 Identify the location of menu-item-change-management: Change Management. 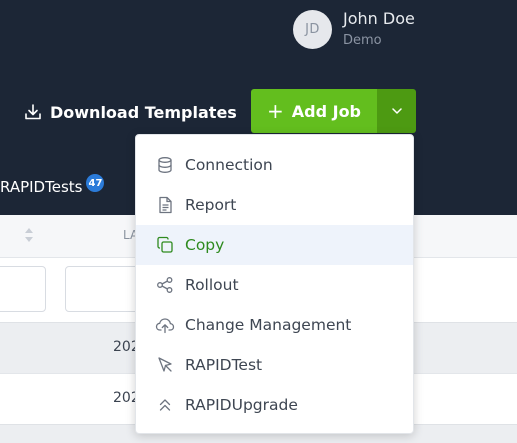
(274, 325).